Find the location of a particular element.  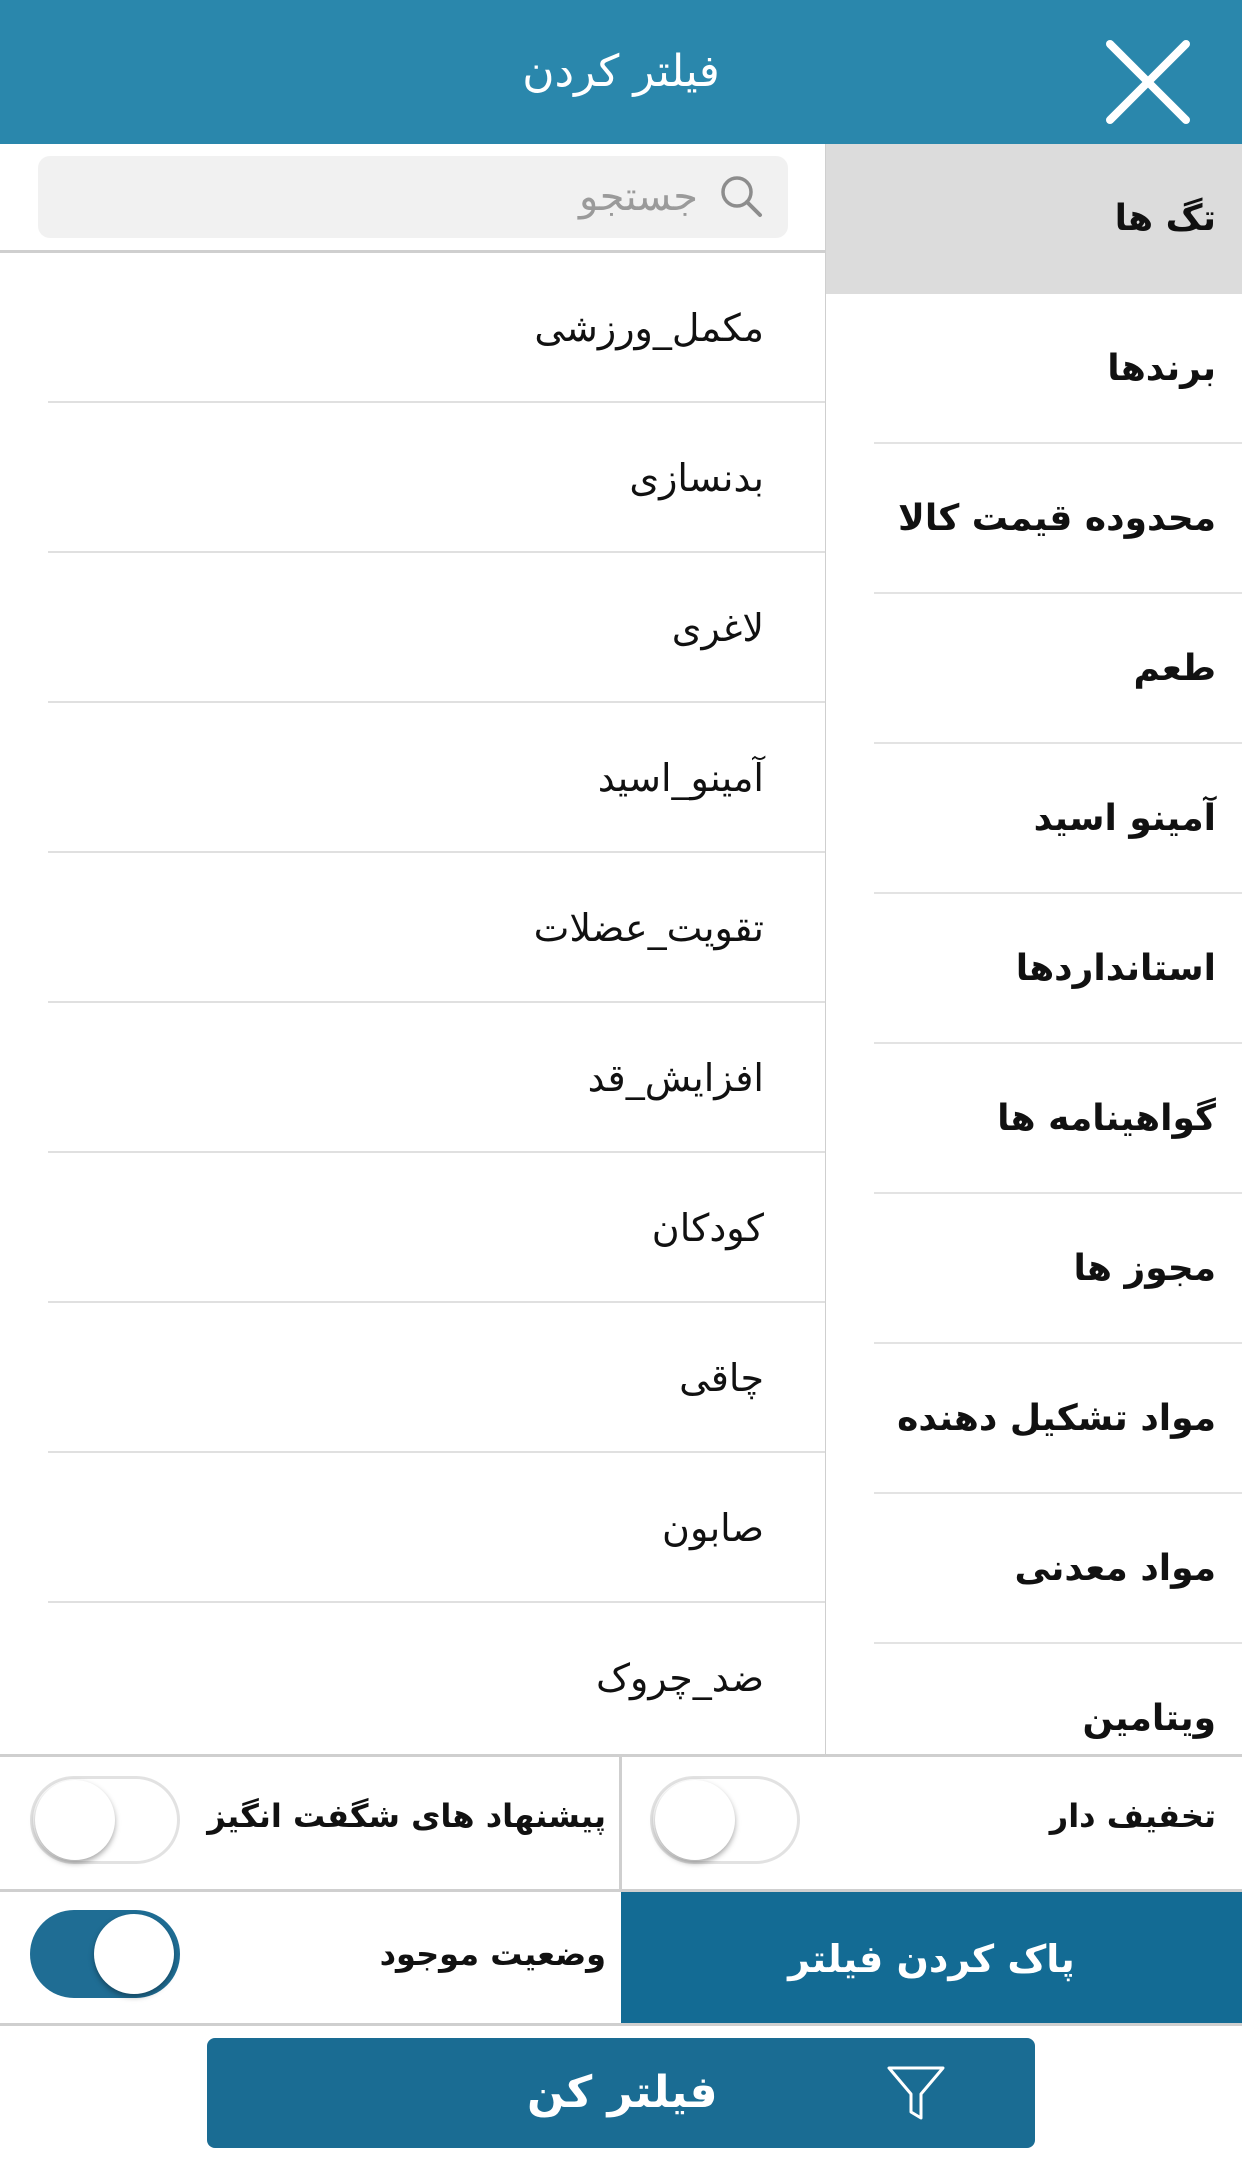

app-header: فیلتر کردن is located at coordinates (621, 72).